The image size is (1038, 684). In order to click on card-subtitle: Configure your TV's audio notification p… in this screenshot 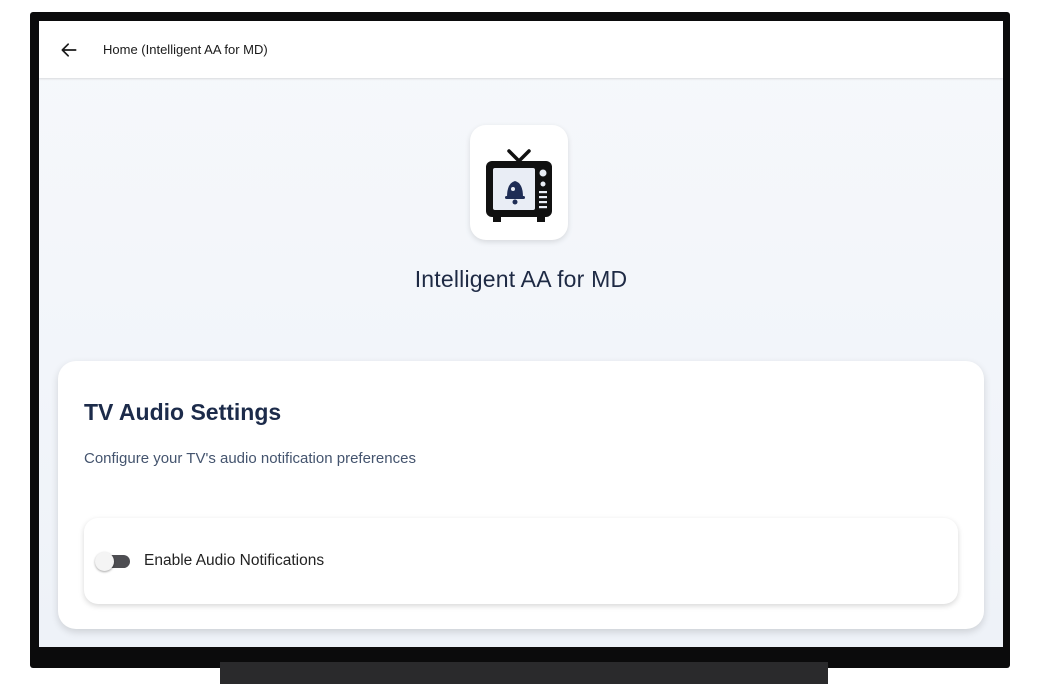, I will do `click(250, 458)`.